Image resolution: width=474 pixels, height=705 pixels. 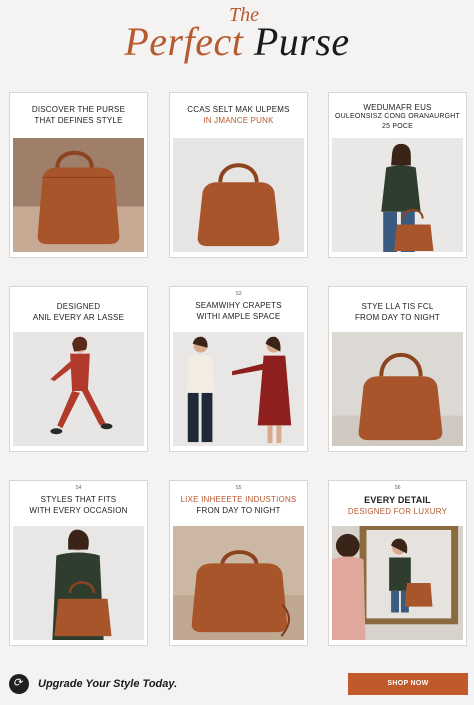 What do you see at coordinates (397, 116) in the screenshot?
I see `card-caption-line2: OULEONSISZ CONG ORANAURGHT` at bounding box center [397, 116].